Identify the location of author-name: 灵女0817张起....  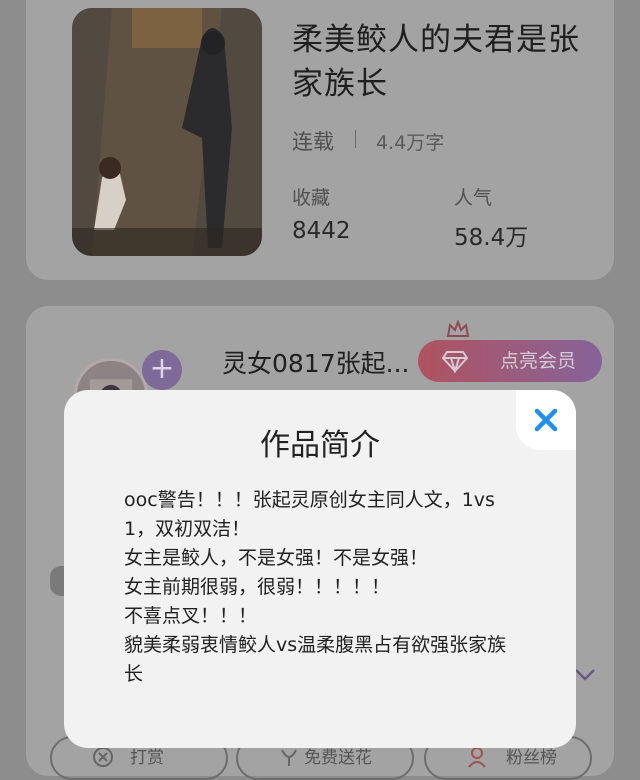
(315, 362).